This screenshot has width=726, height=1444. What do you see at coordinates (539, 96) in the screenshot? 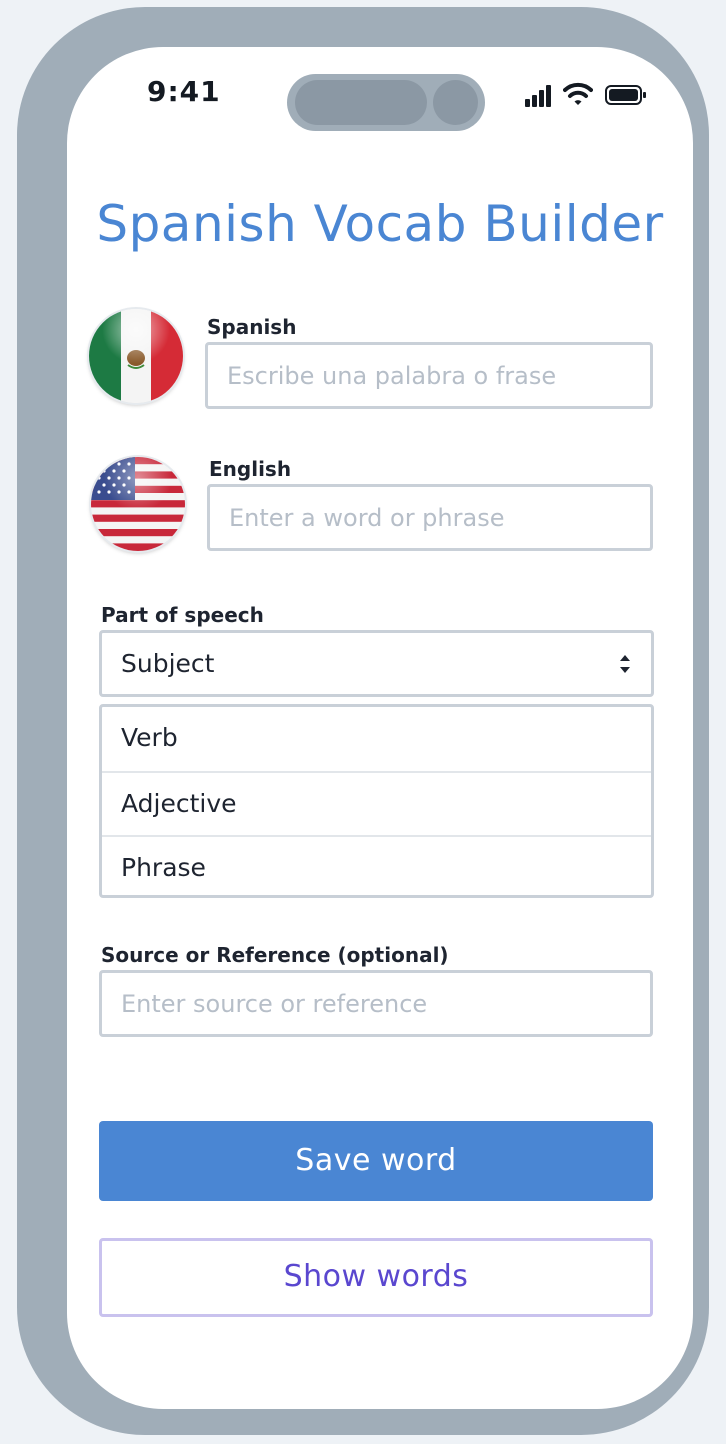
I see `cellular-signal-icon` at bounding box center [539, 96].